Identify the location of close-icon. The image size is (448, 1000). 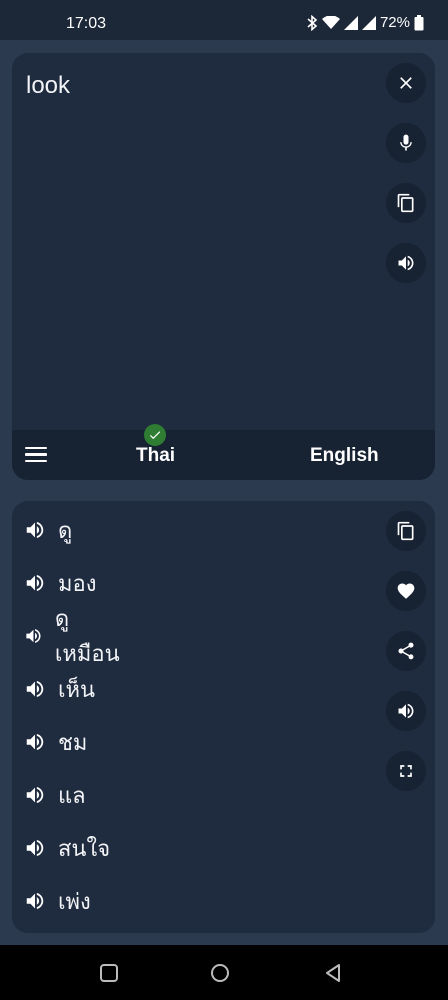
(406, 83).